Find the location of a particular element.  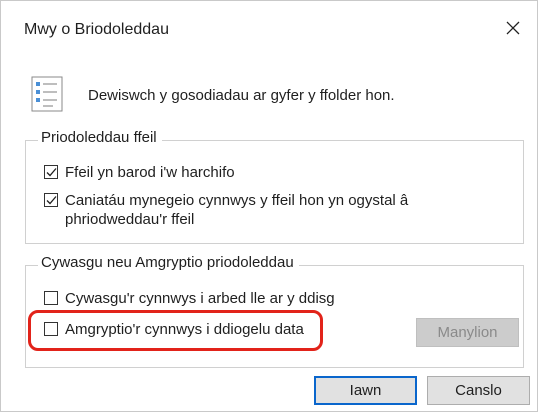

index-checkbox is located at coordinates (51, 200).